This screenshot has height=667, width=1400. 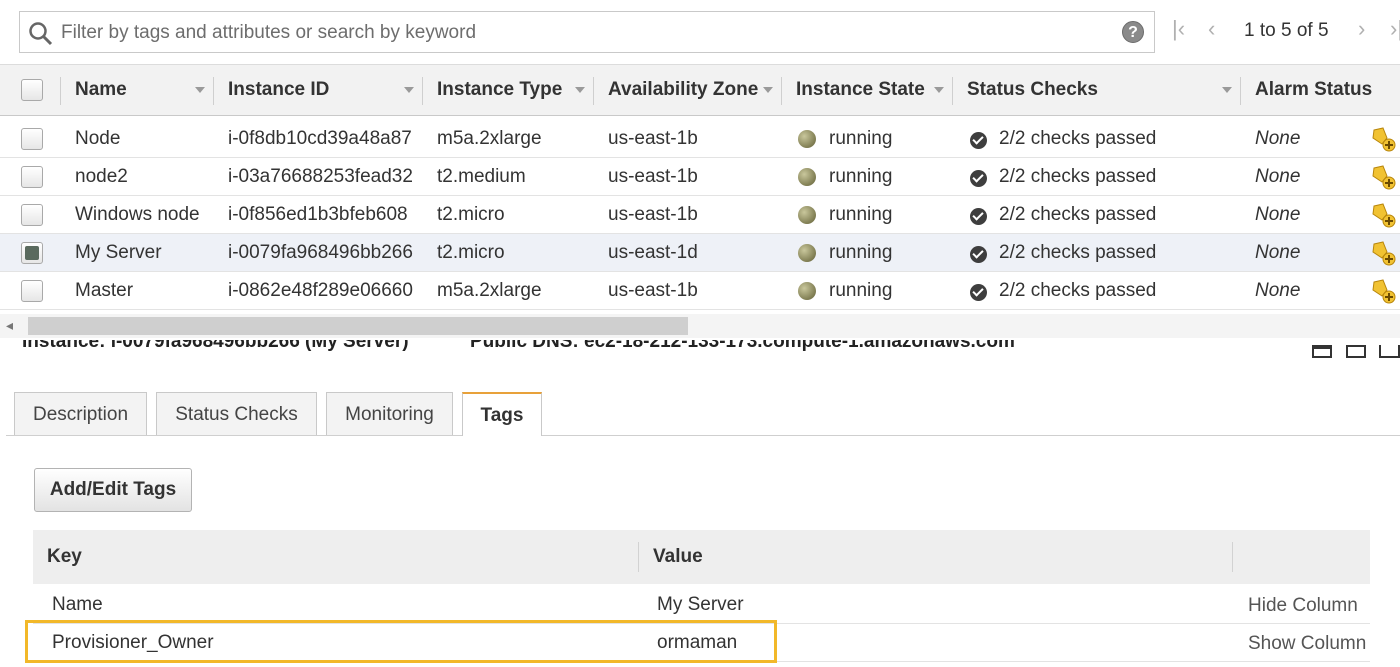 What do you see at coordinates (1286, 30) in the screenshot?
I see `page-range: 1 to 5 of 5` at bounding box center [1286, 30].